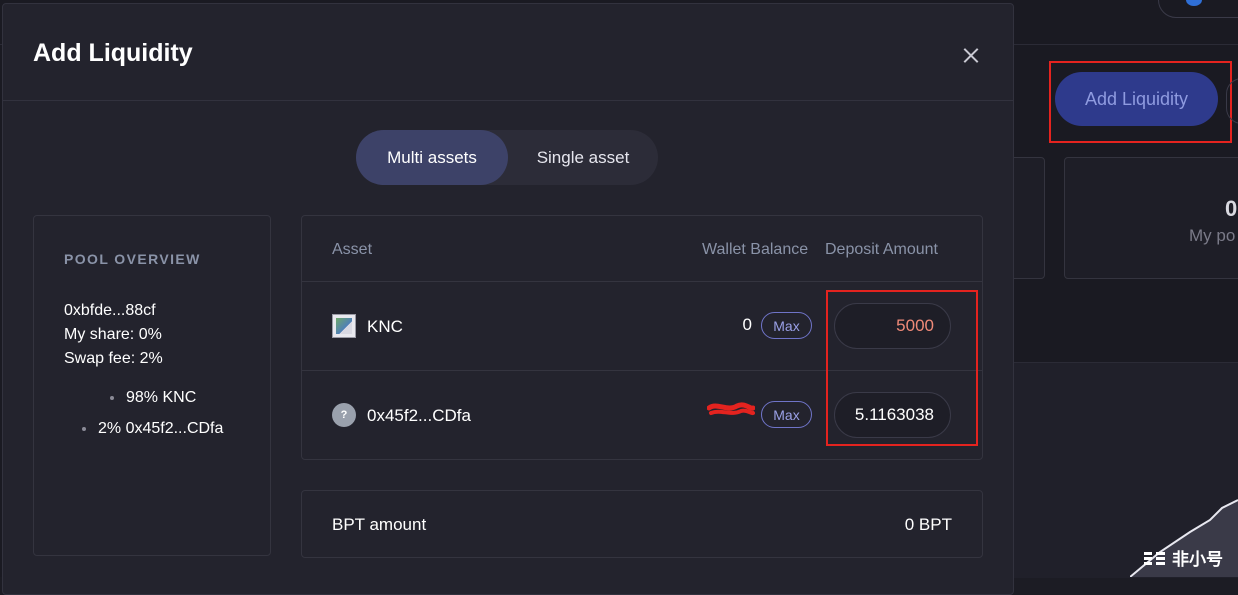  Describe the element at coordinates (583, 157) in the screenshot. I see `tab-single-asset: Single asset` at that location.